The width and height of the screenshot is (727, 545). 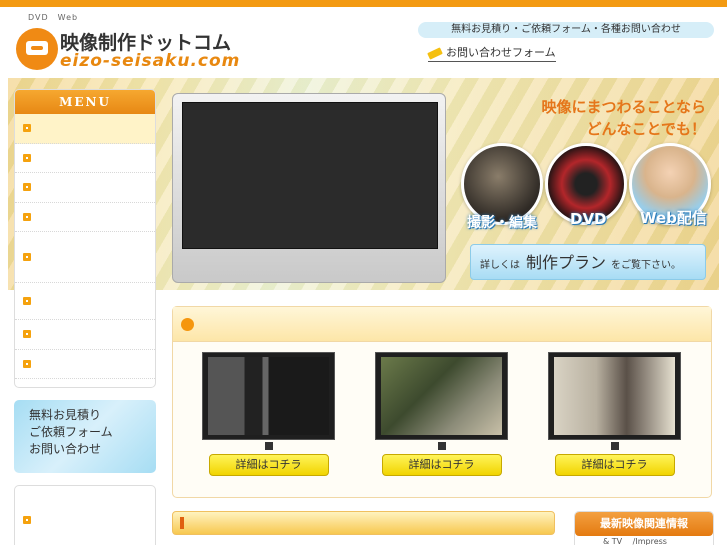 I want to click on quote-line-2: ご依頼フォーム, so click(x=71, y=432).